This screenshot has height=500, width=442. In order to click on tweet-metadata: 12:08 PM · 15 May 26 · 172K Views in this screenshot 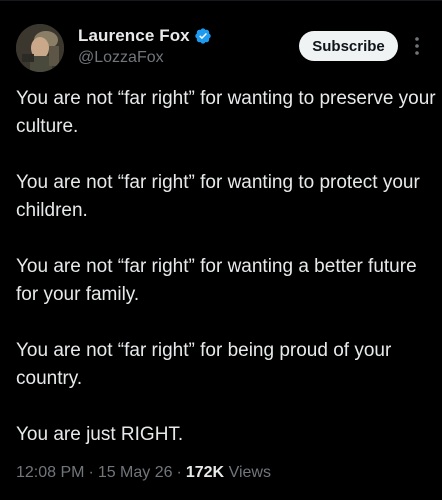, I will do `click(143, 473)`.